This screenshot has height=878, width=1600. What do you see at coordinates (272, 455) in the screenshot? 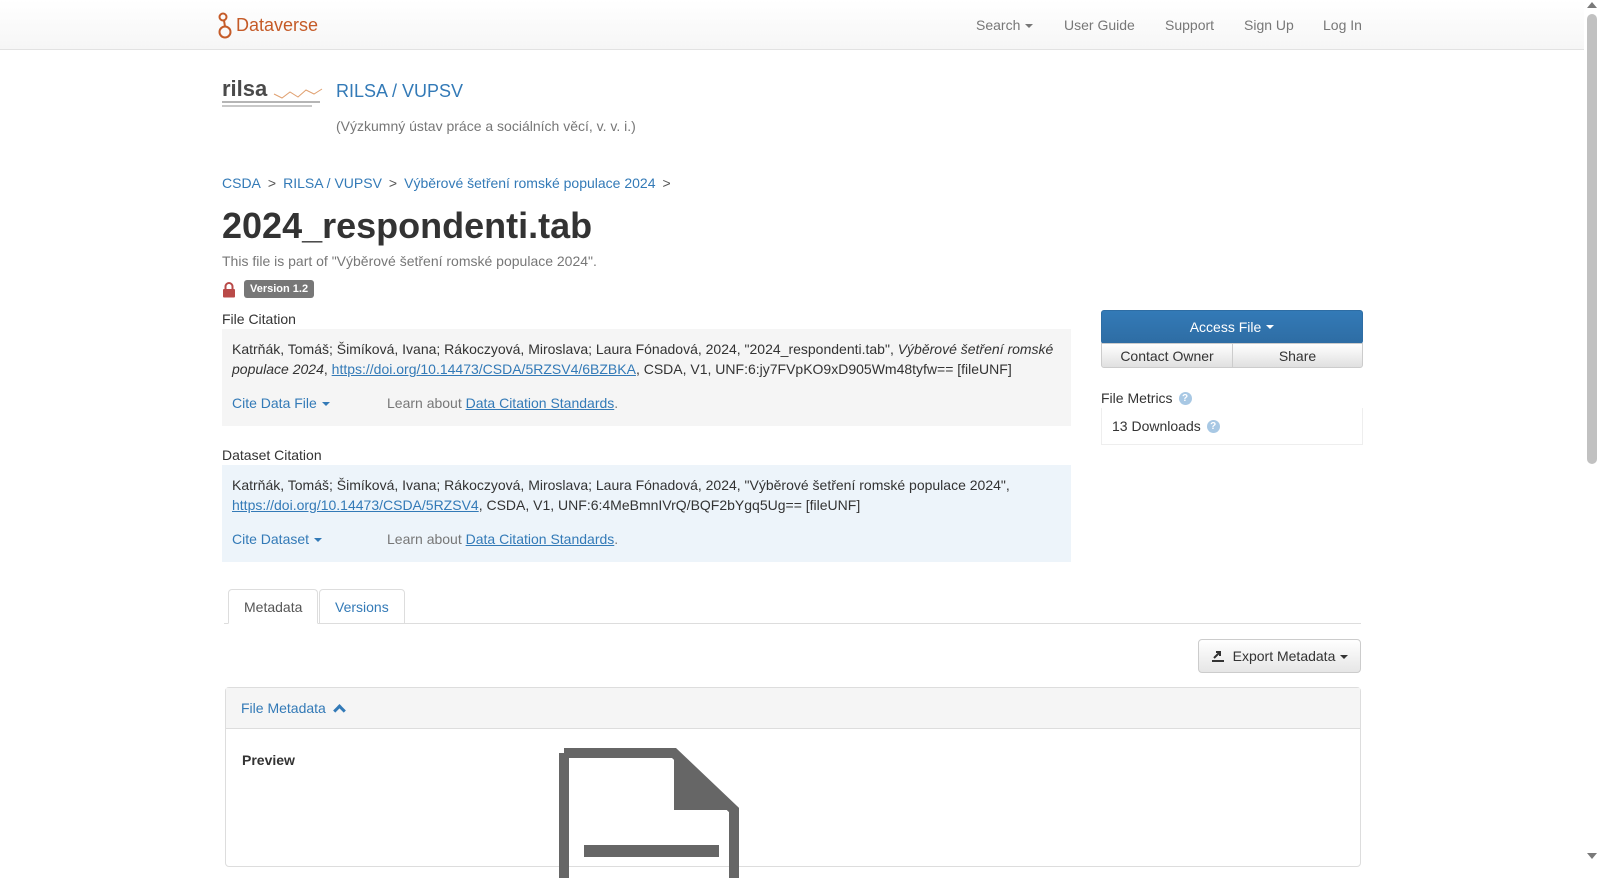
I see `dataset-citation-label: Dataset Citation` at bounding box center [272, 455].